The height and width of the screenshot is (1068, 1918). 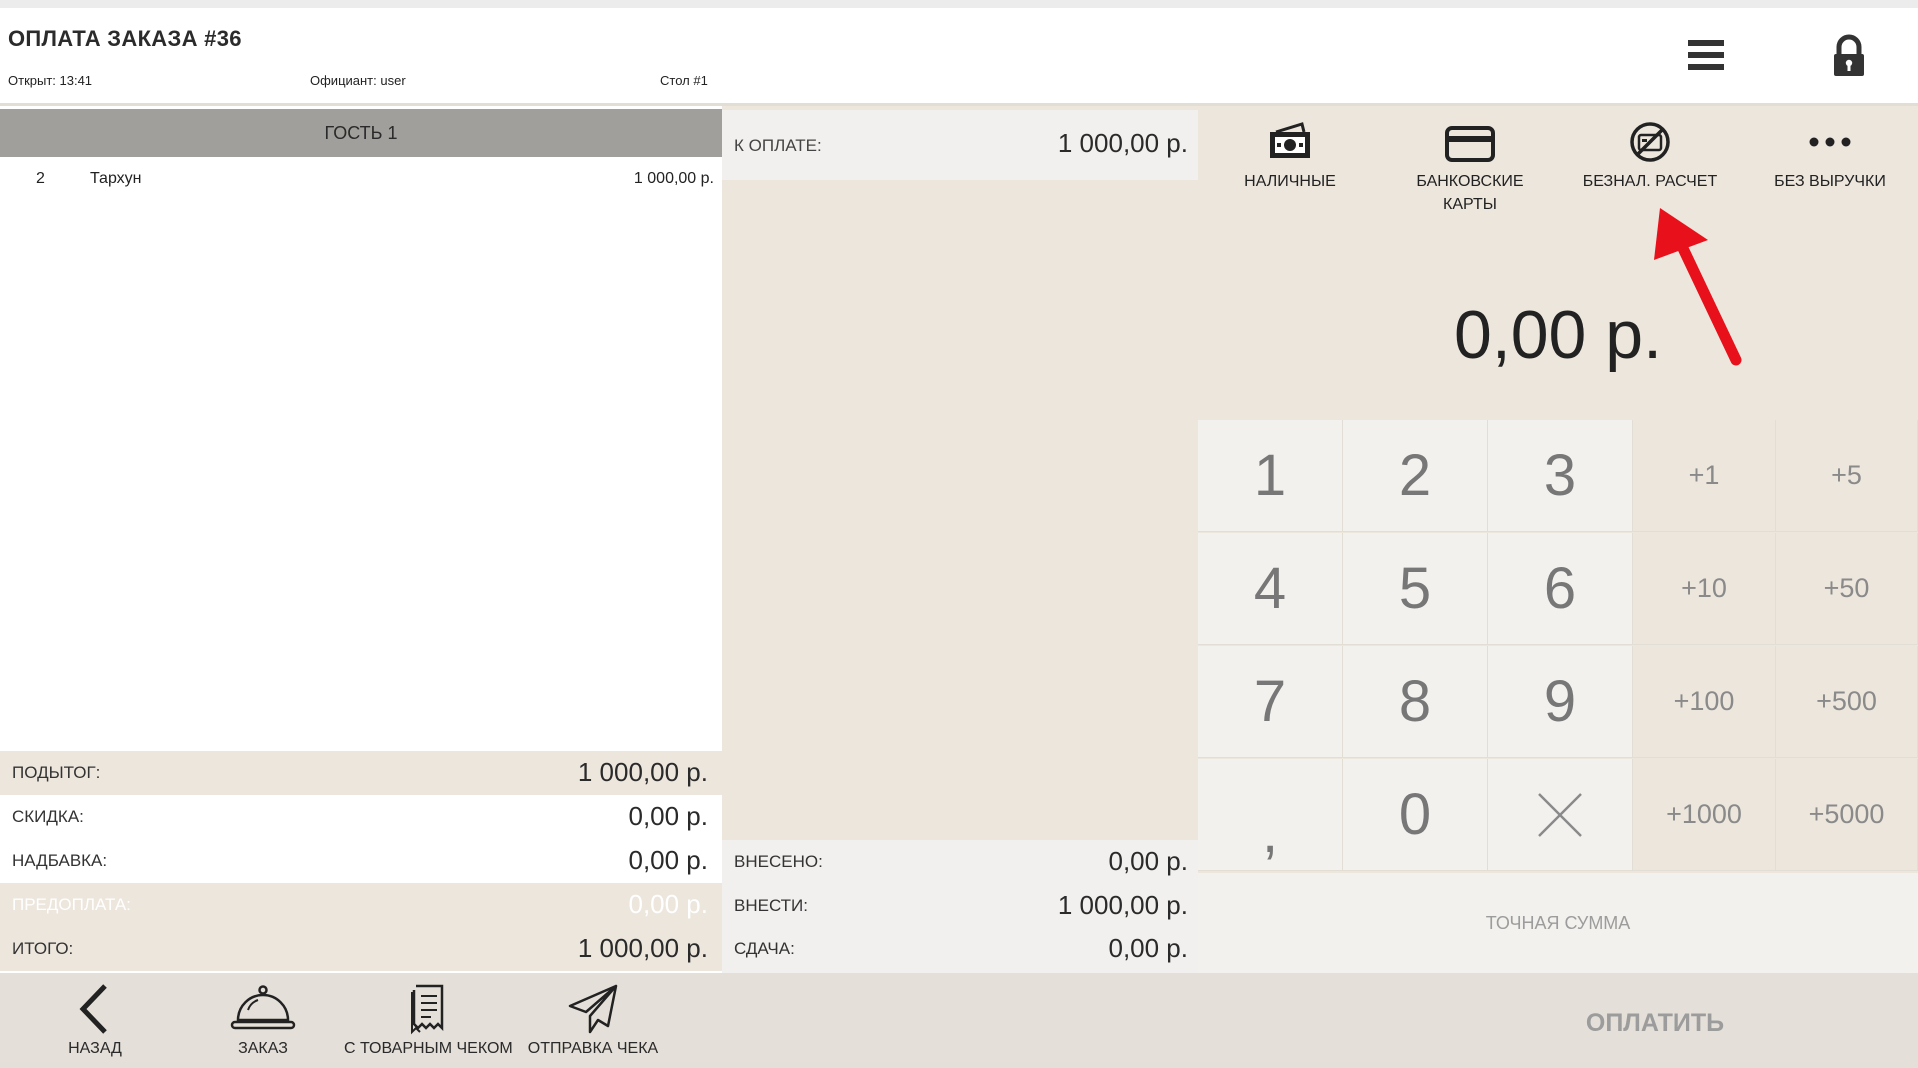 I want to click on key-5: 5, so click(x=1415, y=589).